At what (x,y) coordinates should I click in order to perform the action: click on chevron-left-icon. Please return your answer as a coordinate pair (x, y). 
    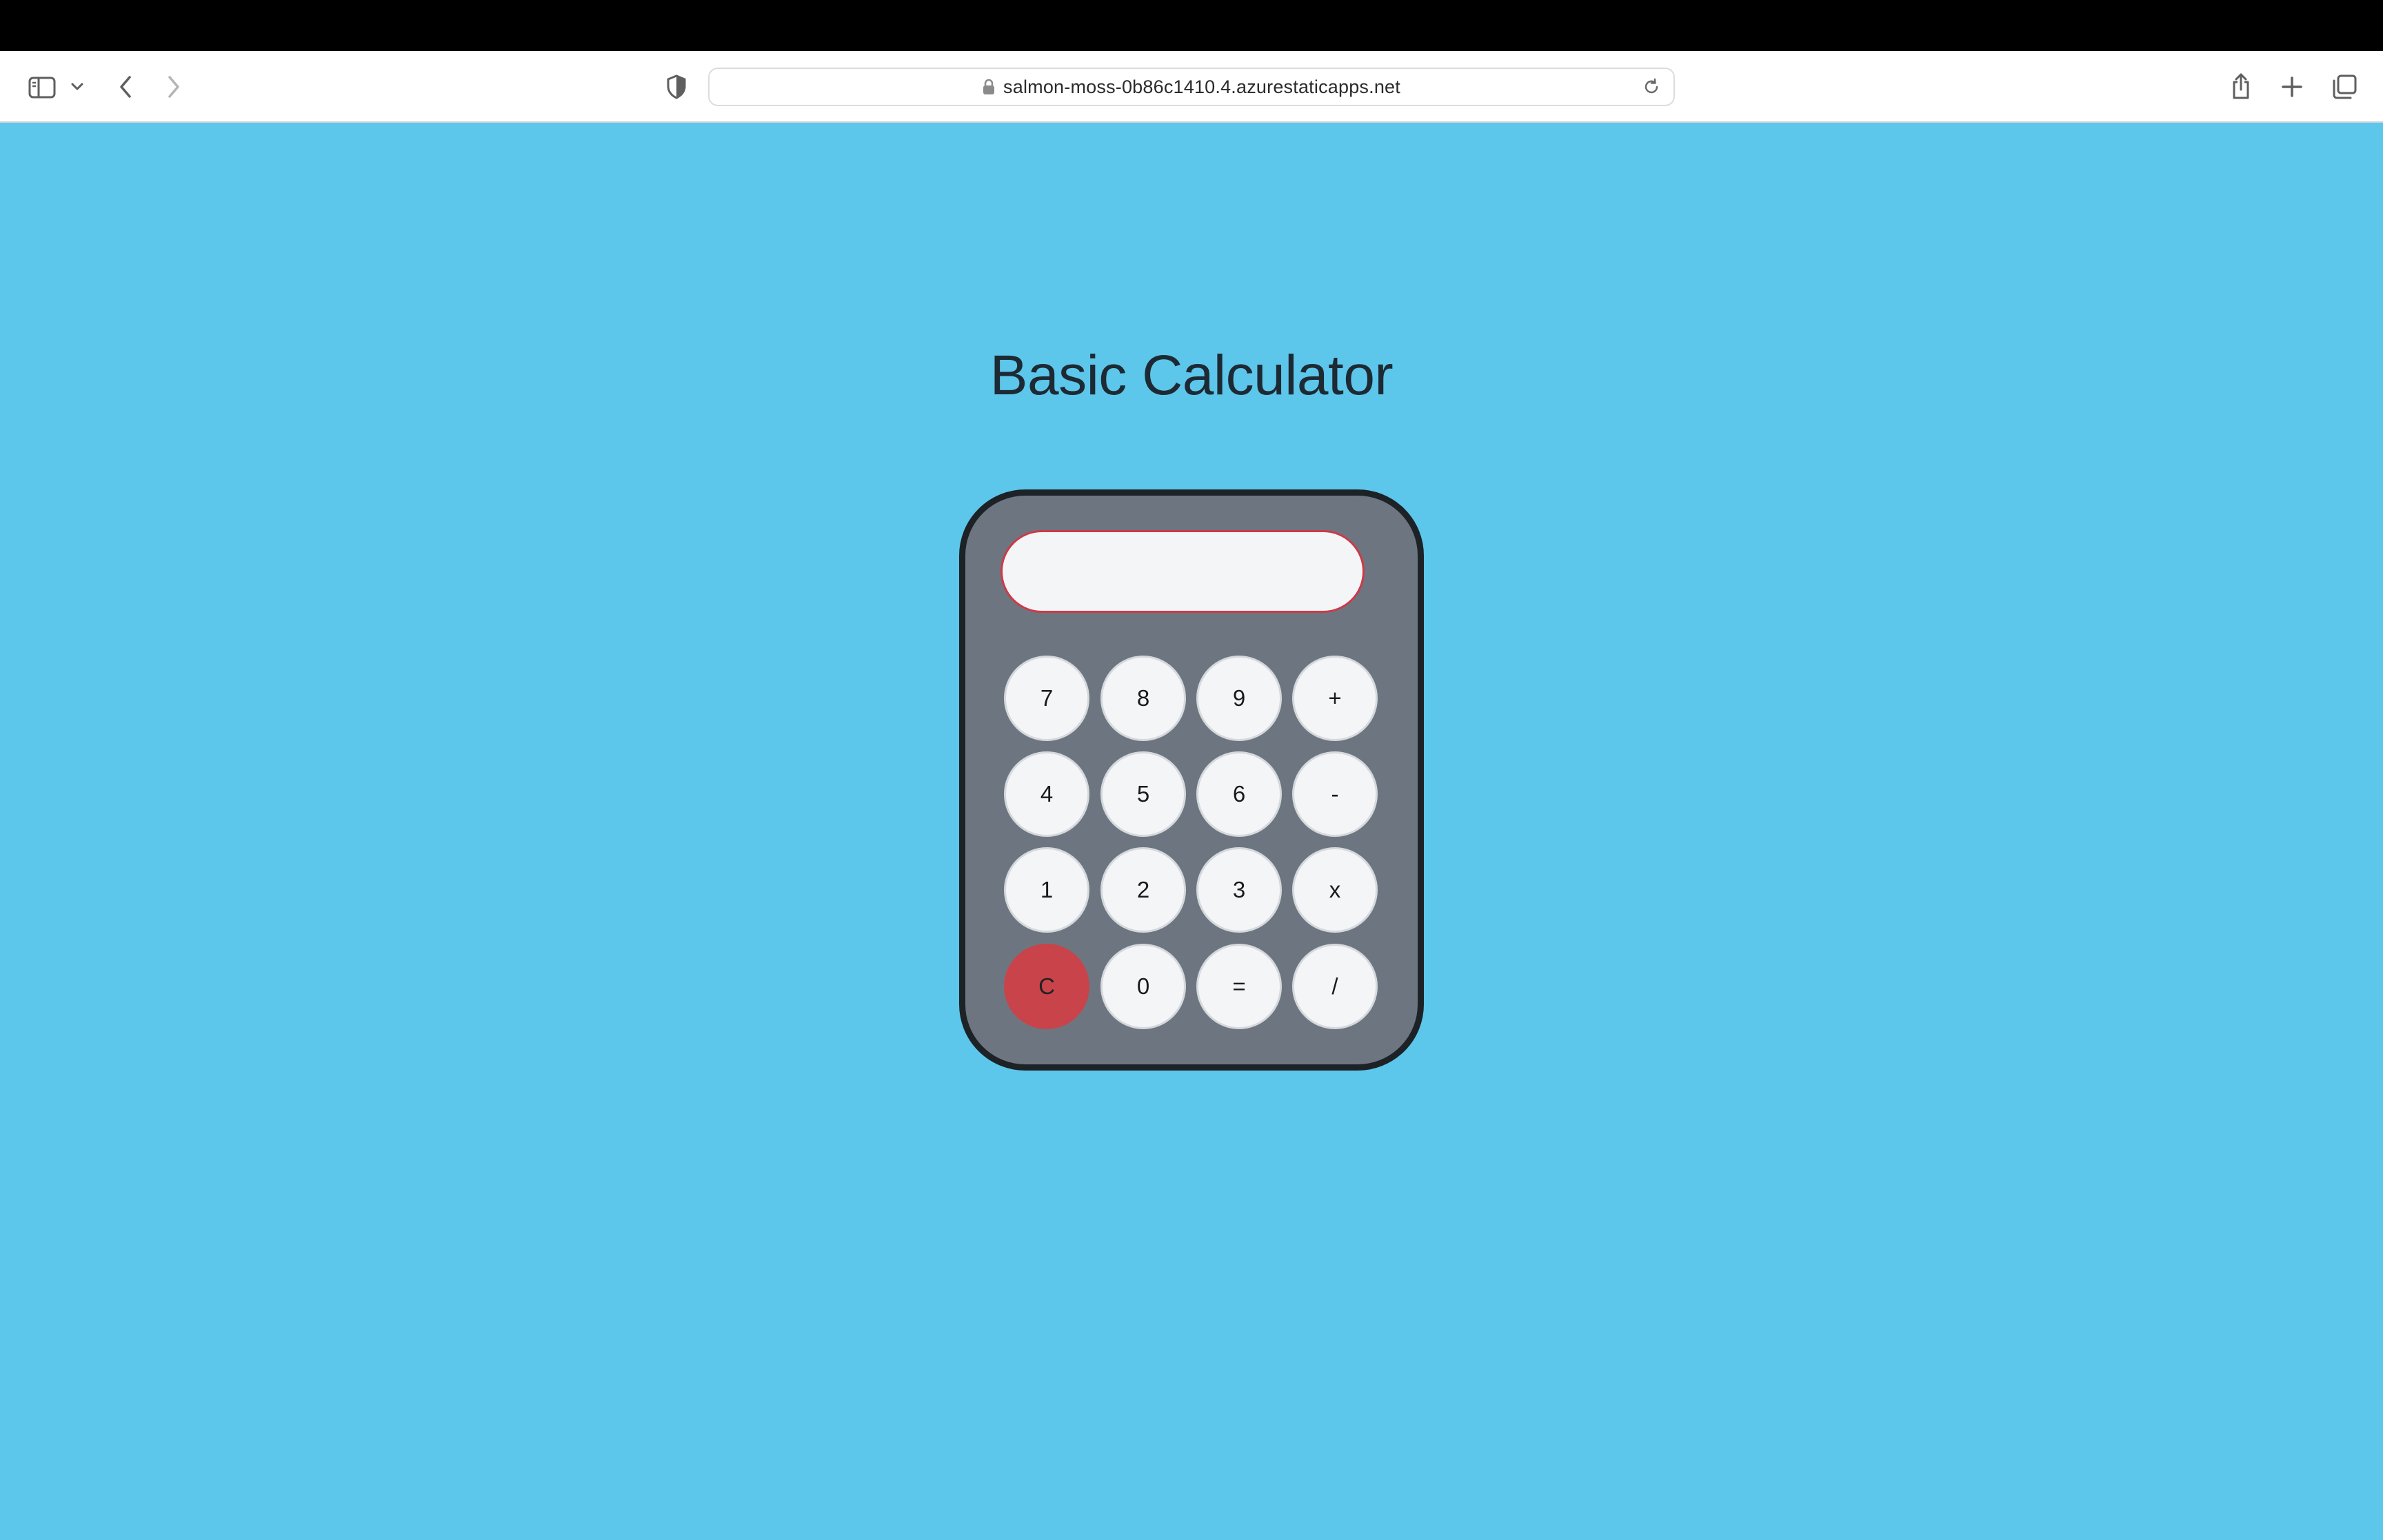
    Looking at the image, I should click on (125, 87).